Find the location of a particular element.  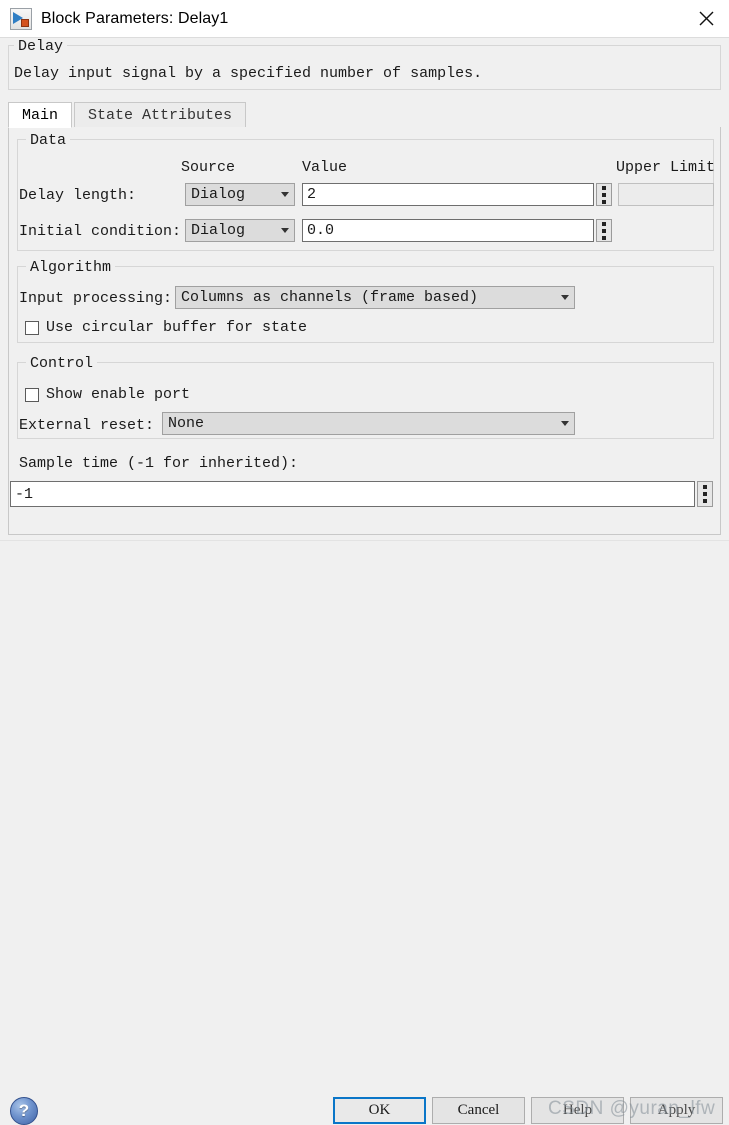

use-circular-buffer-checkbox: Use circular buffer for state is located at coordinates (166, 327).